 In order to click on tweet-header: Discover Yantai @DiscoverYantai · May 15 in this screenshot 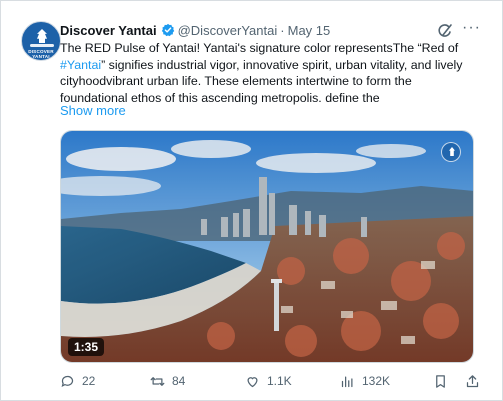, I will do `click(195, 30)`.